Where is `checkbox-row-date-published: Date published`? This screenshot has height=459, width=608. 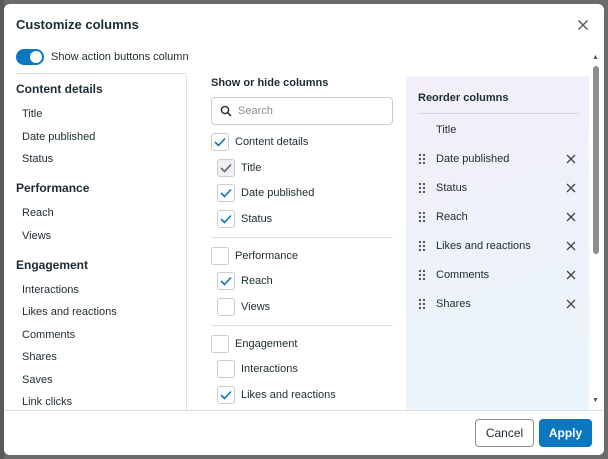 checkbox-row-date-published: Date published is located at coordinates (265, 193).